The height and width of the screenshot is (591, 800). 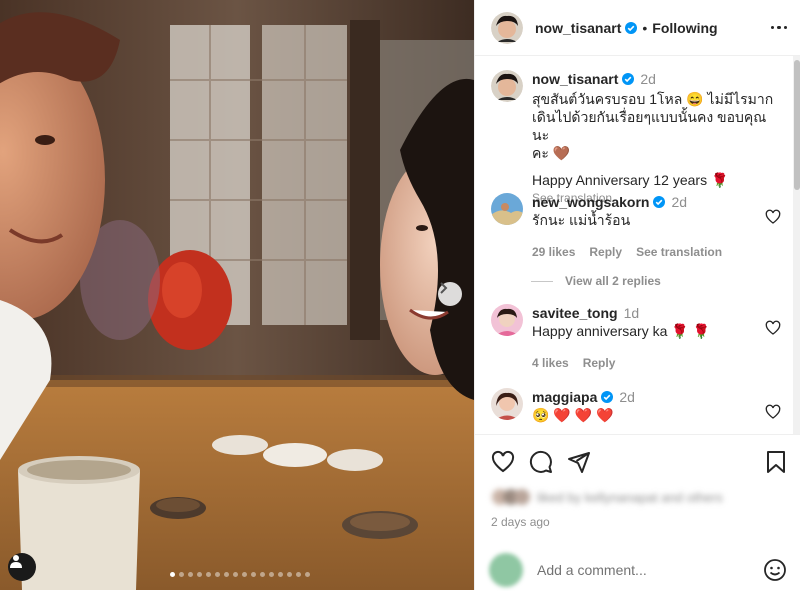 I want to click on share-paper-plane-icon, so click(x=579, y=462).